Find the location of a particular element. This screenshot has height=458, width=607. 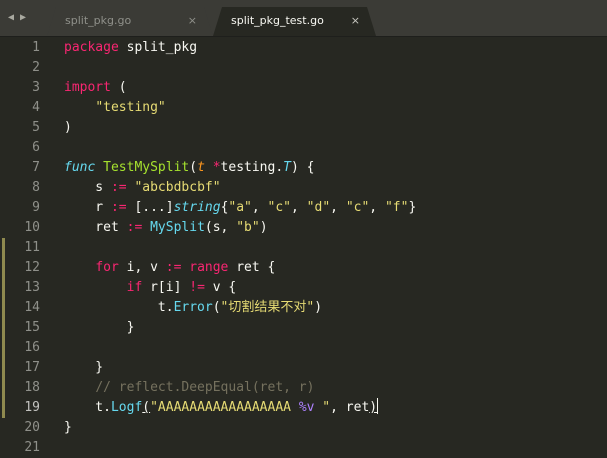

code-token: "切割结果不对" is located at coordinates (267, 307).